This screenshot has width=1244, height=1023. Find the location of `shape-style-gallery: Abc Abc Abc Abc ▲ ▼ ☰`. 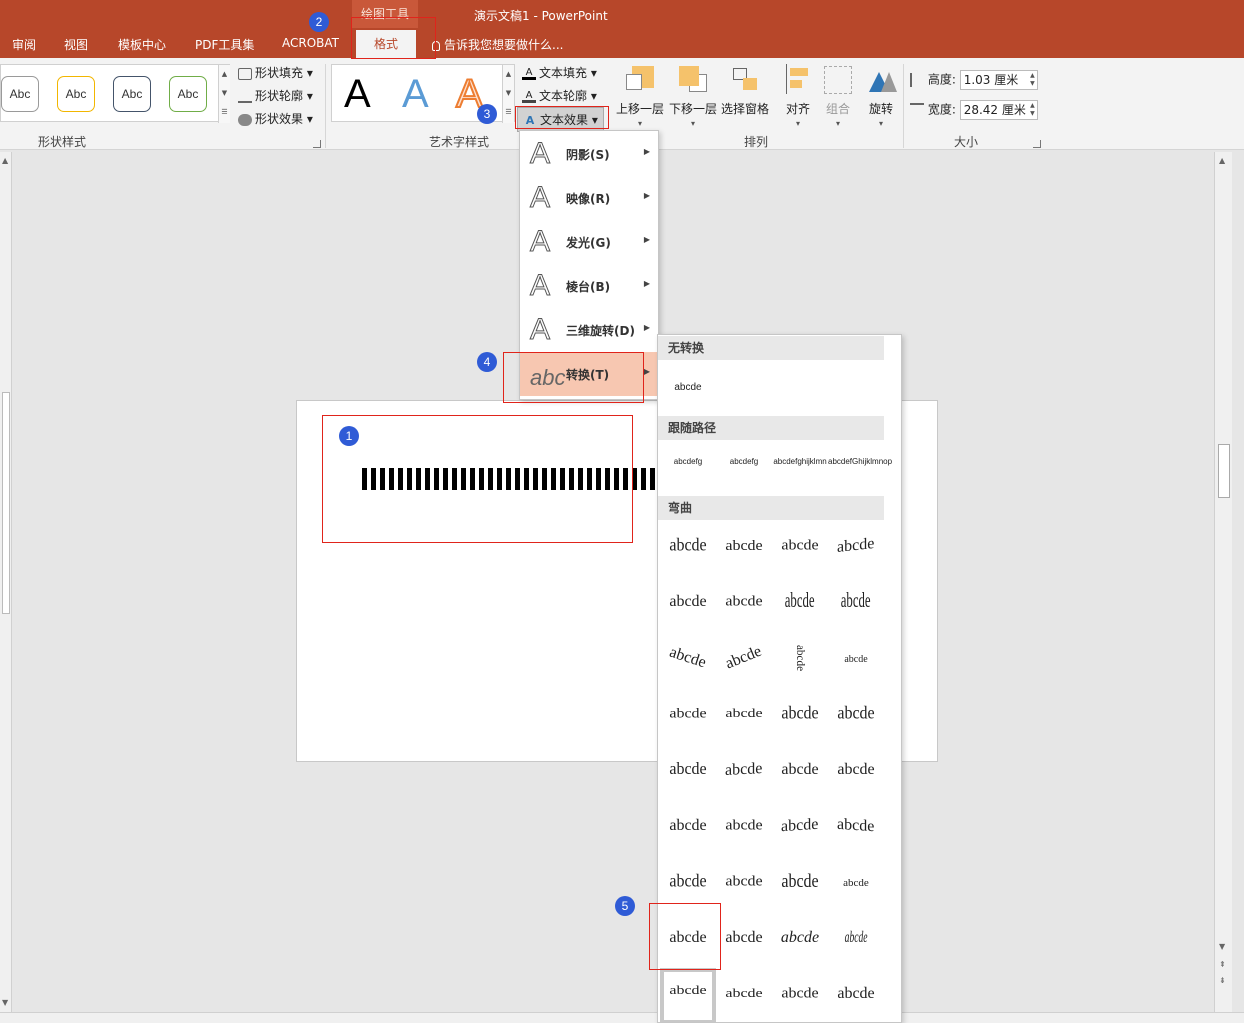

shape-style-gallery: Abc Abc Abc Abc ▲ ▼ ☰ is located at coordinates (115, 93).